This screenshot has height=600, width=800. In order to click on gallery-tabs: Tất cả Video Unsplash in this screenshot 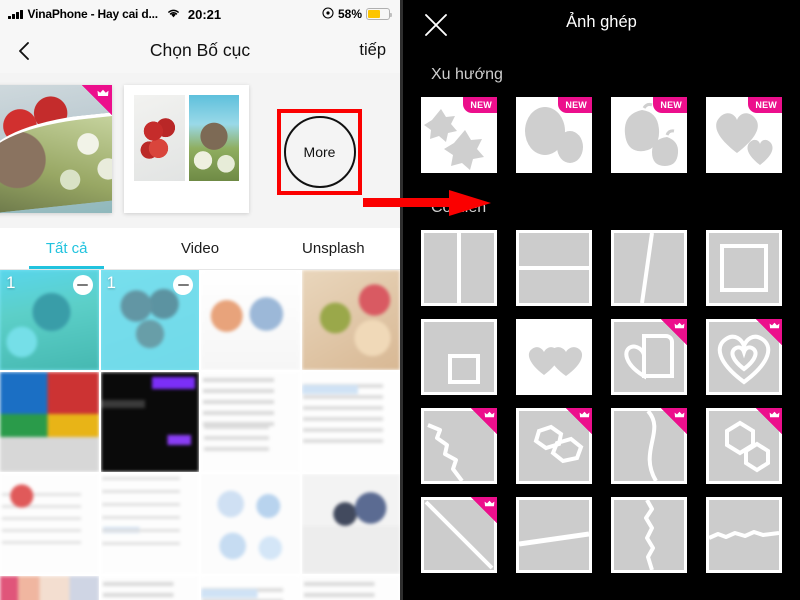, I will do `click(200, 249)`.